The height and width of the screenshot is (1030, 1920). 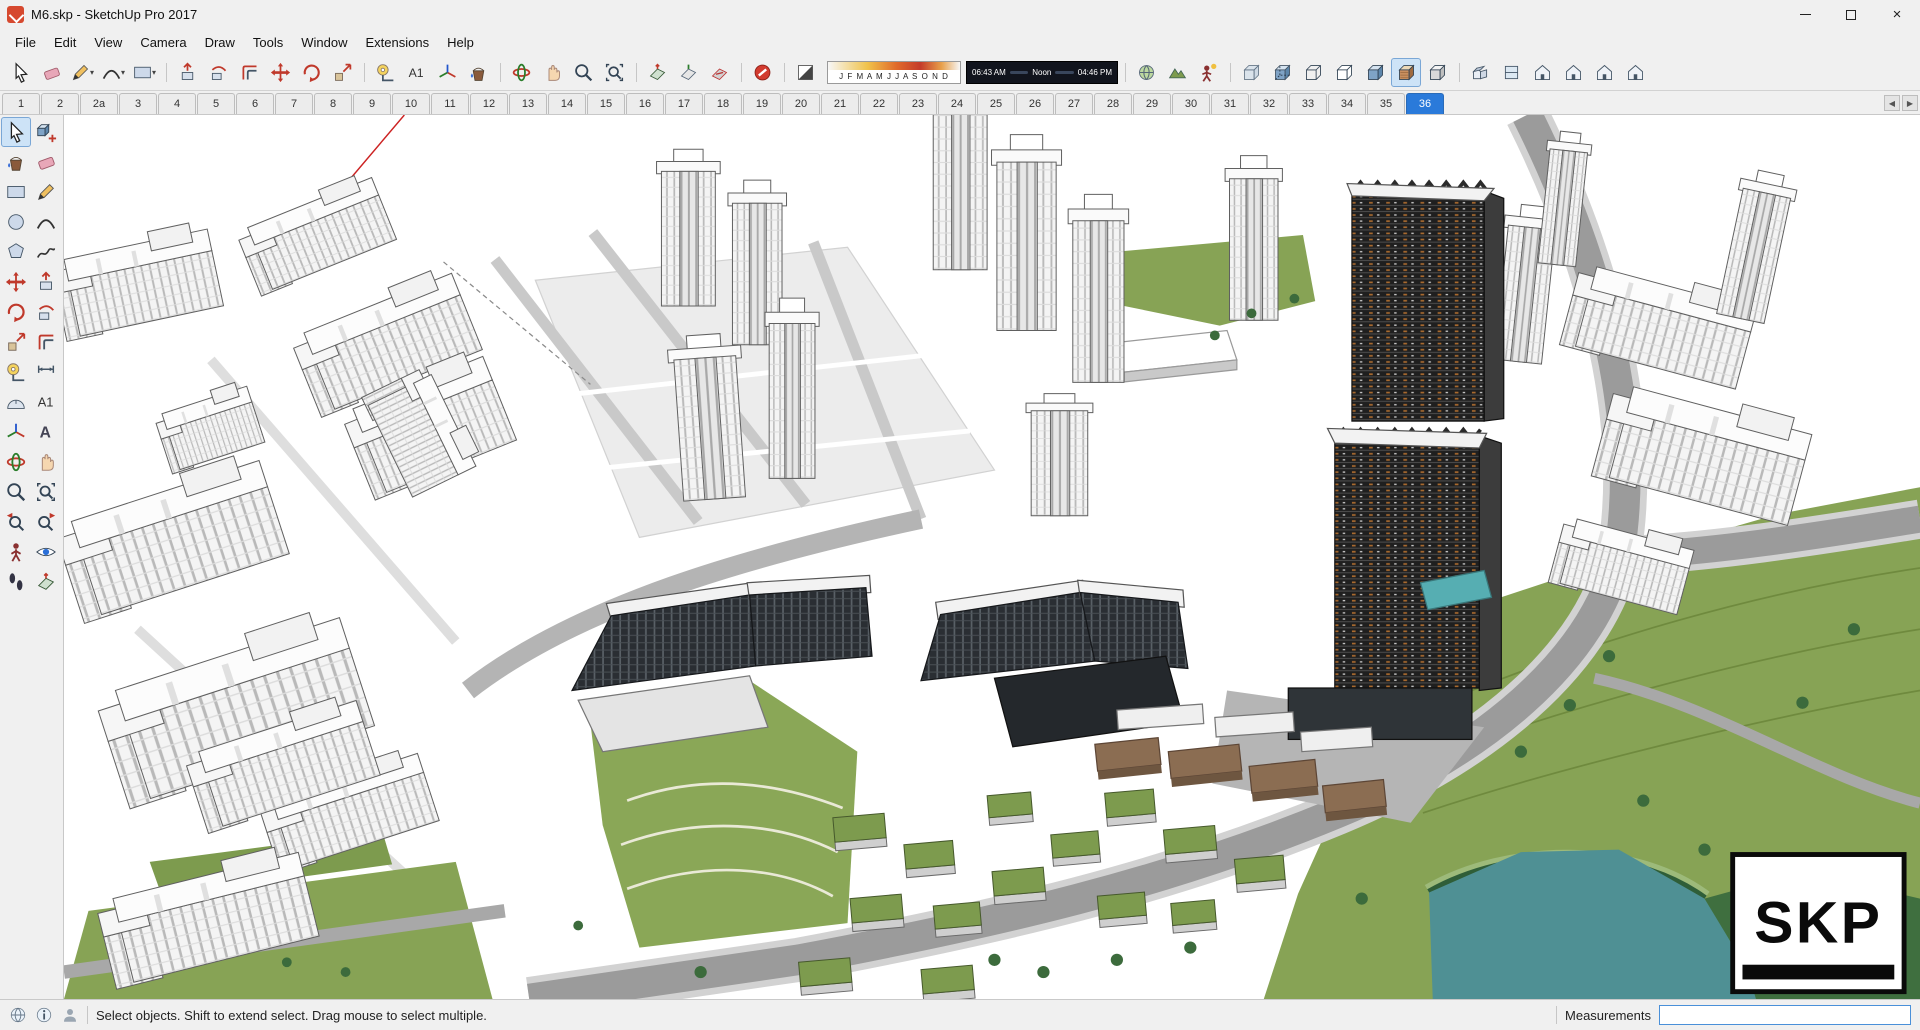 I want to click on shadow-settings-button: ▾, so click(x=802, y=72).